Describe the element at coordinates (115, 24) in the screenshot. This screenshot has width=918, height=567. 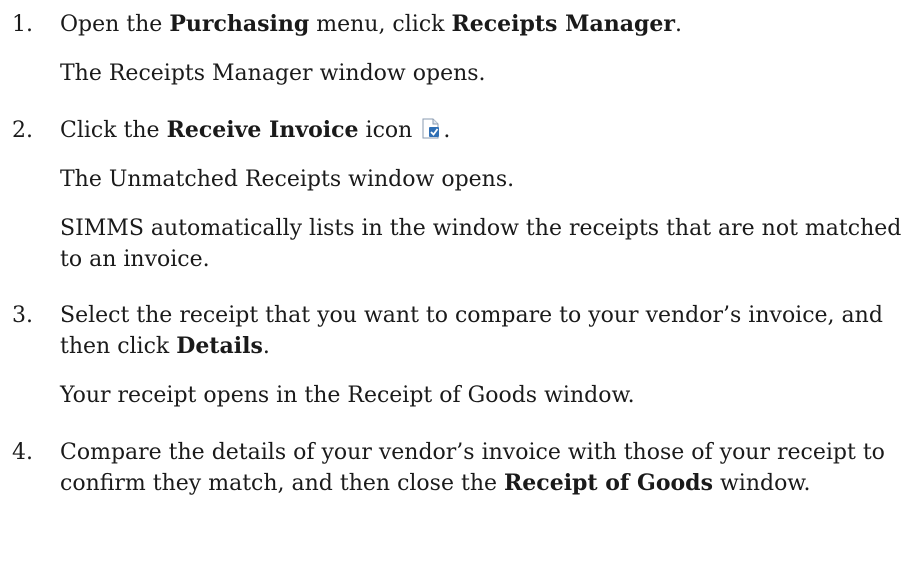
I see `instruction-text: Open the` at that location.